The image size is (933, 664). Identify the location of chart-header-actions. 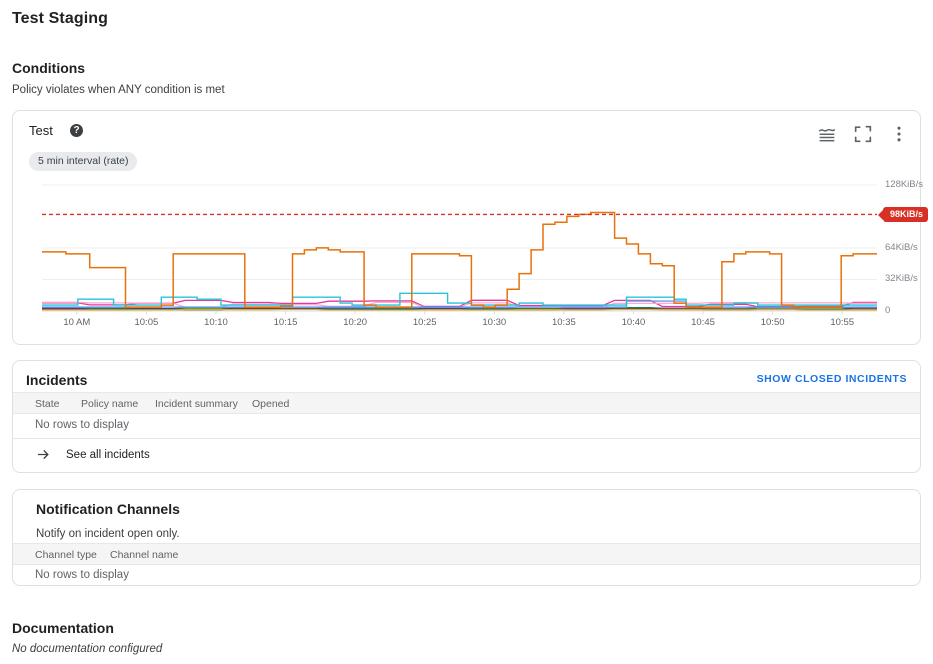
(863, 134).